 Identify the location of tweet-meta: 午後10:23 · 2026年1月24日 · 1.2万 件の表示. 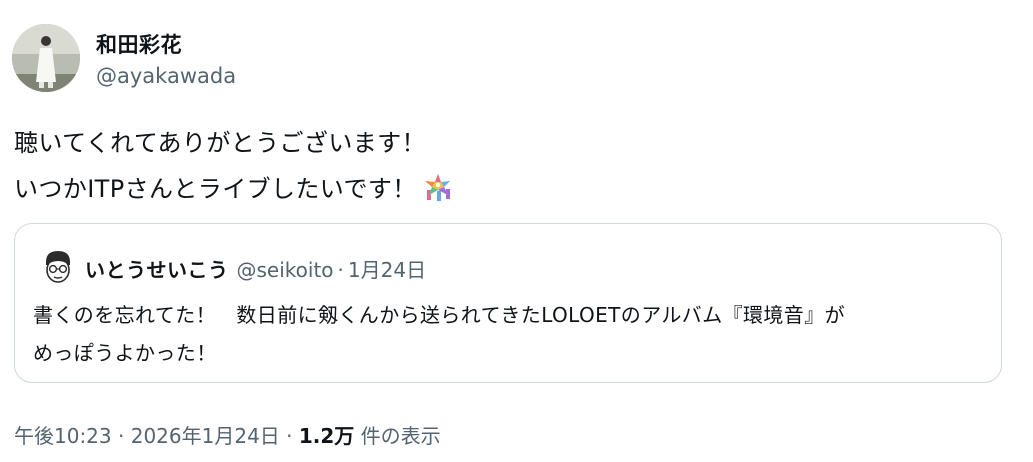
(227, 434).